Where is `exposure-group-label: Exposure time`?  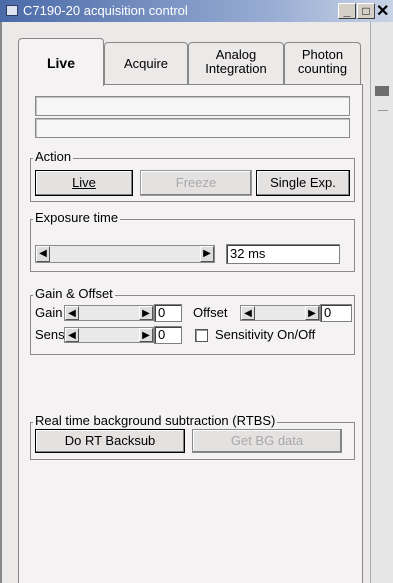 exposure-group-label: Exposure time is located at coordinates (77, 217).